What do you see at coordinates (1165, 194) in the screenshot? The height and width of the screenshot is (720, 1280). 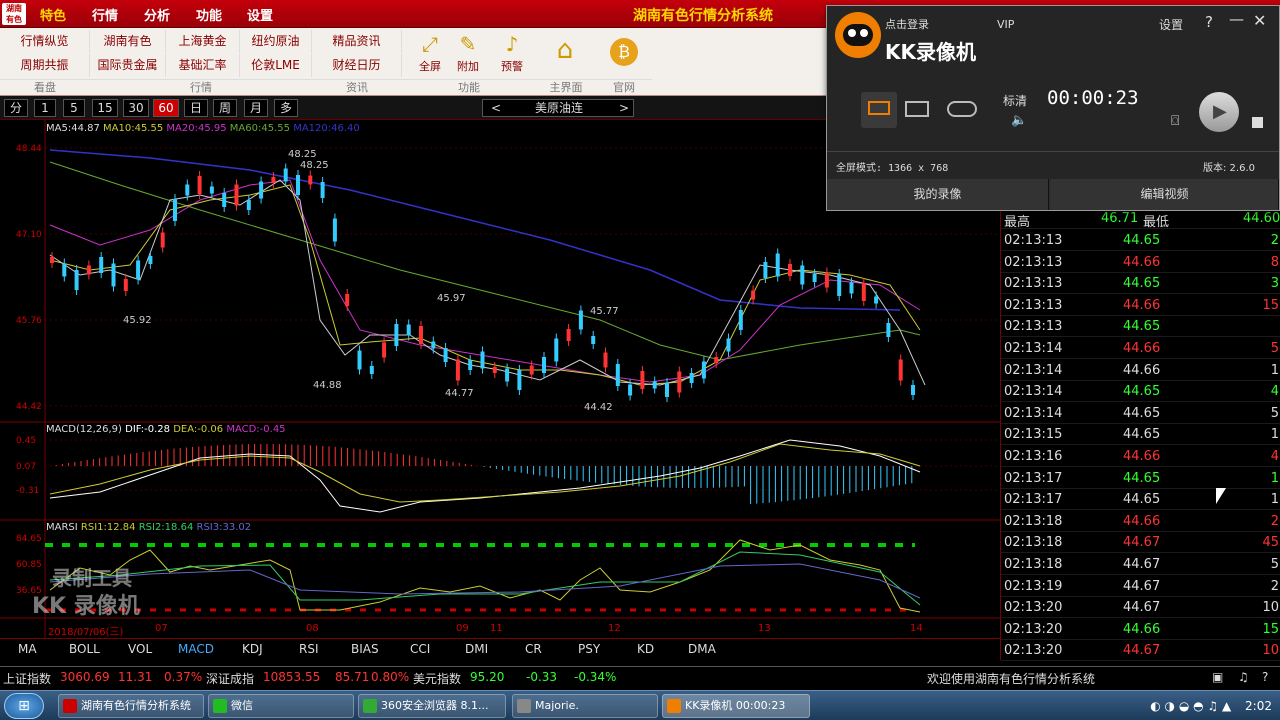 I see `kk-edit-video-button: 编辑视频` at bounding box center [1165, 194].